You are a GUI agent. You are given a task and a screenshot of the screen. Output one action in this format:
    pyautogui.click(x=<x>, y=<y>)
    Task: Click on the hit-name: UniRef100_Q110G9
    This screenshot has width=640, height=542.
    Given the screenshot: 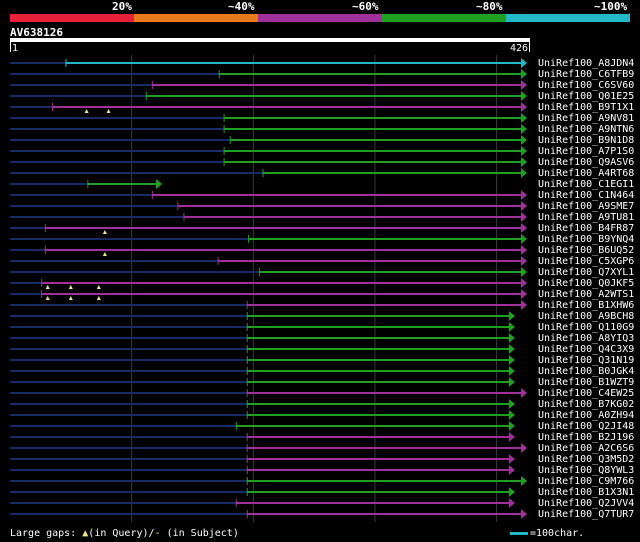 What is the action you would take?
    pyautogui.click(x=586, y=327)
    